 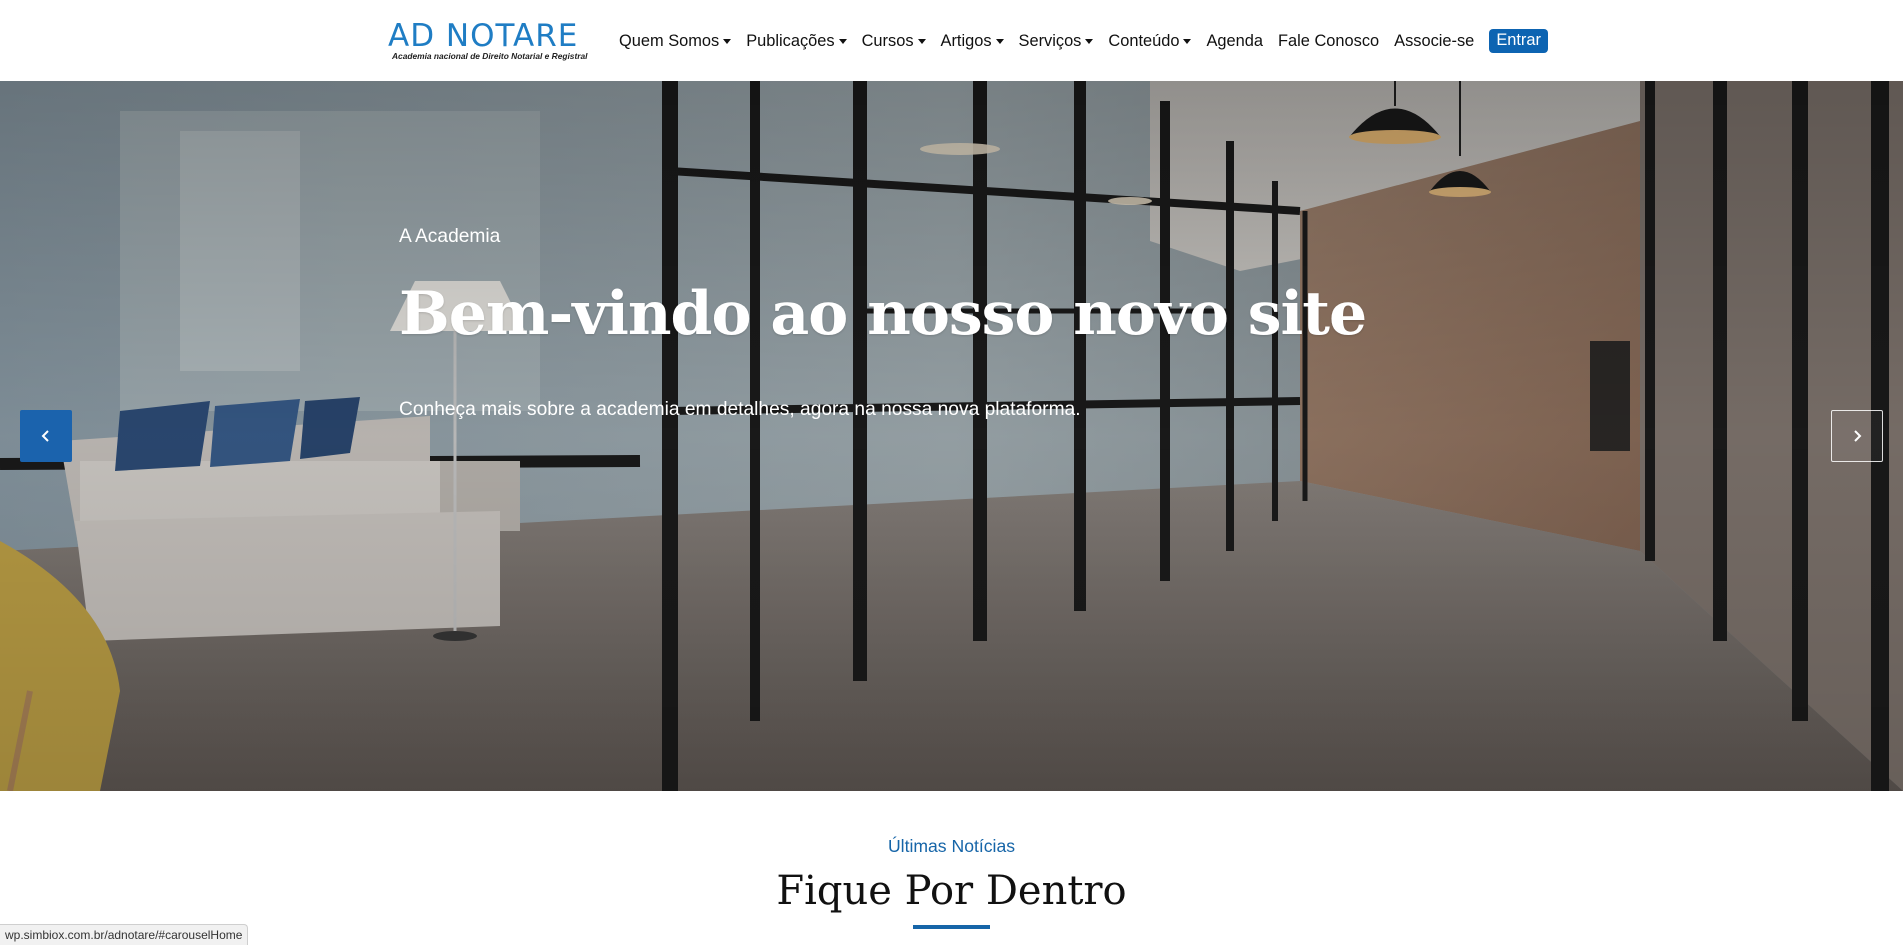 I want to click on carousel-next-button, so click(x=1857, y=436).